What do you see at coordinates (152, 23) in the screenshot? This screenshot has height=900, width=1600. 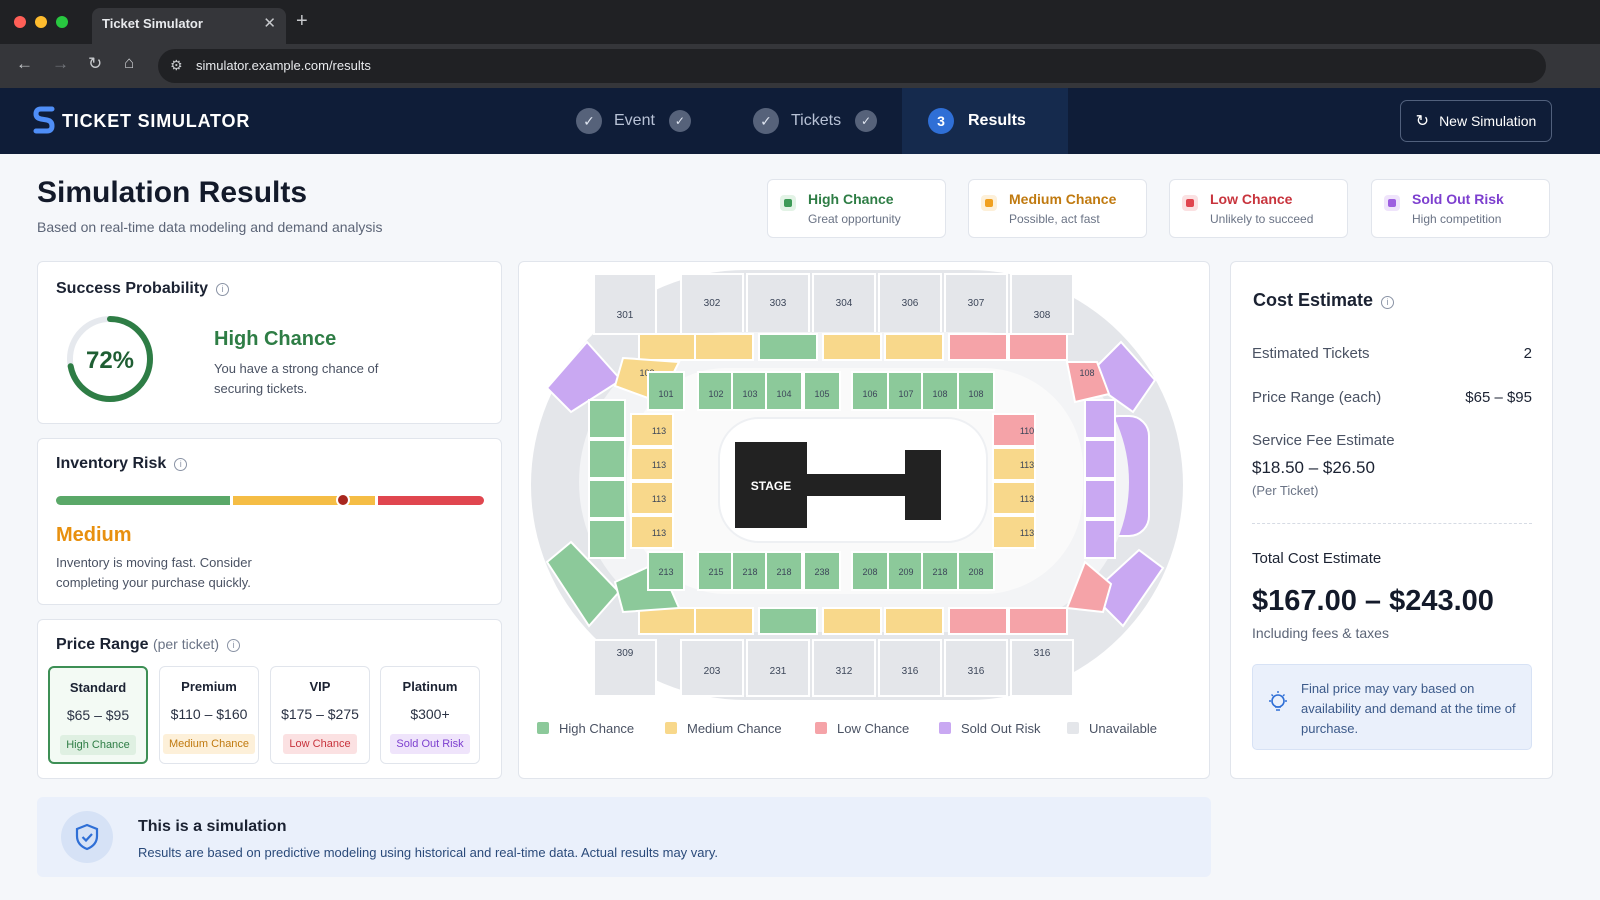 I see `tab-title: Ticket Simulator` at bounding box center [152, 23].